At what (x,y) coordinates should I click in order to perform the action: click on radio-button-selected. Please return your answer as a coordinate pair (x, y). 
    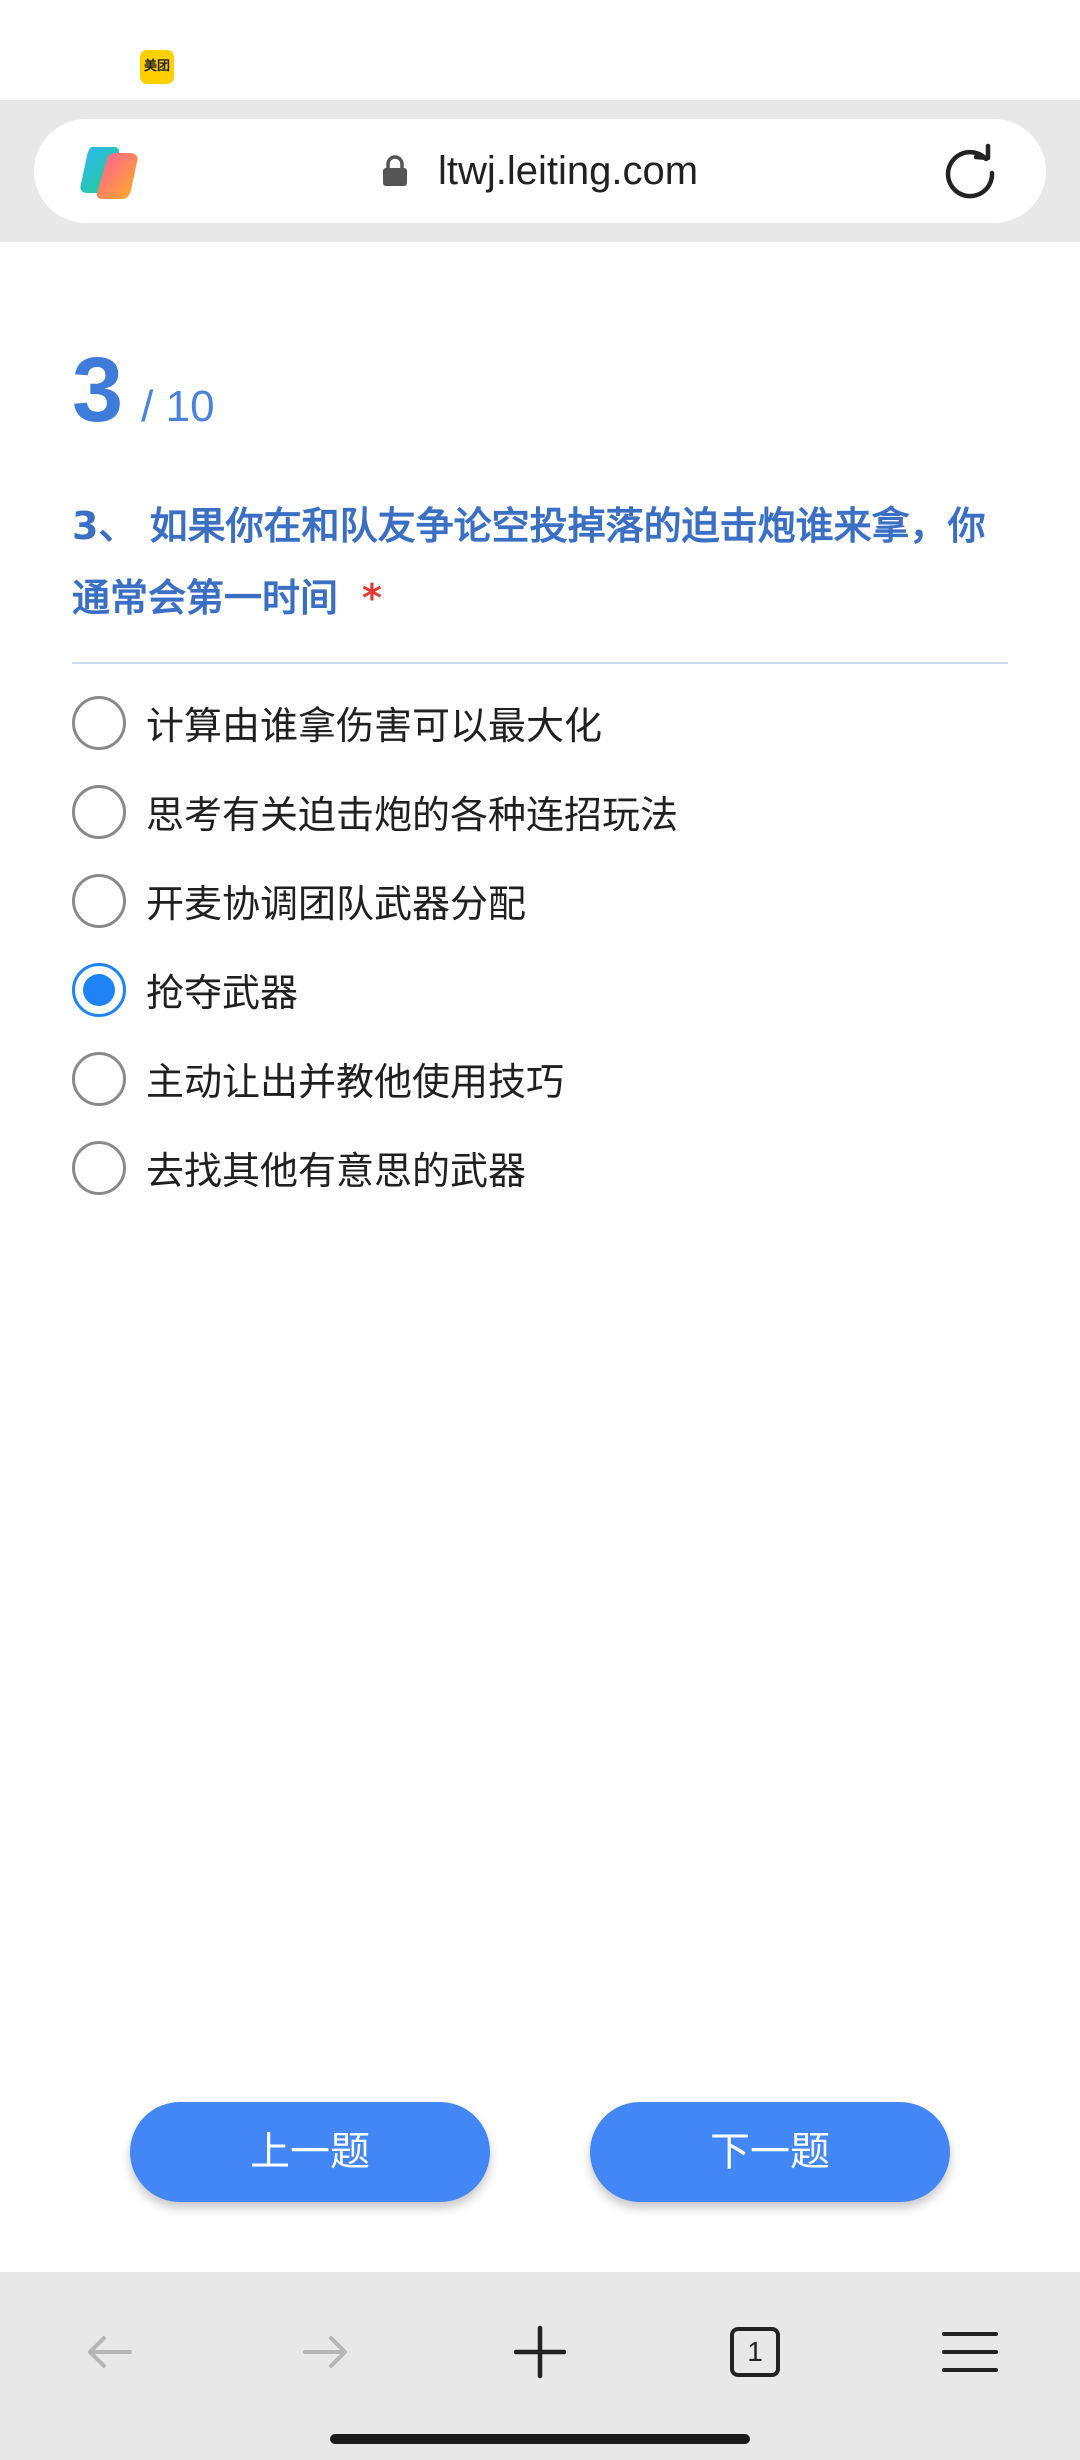
    Looking at the image, I should click on (99, 989).